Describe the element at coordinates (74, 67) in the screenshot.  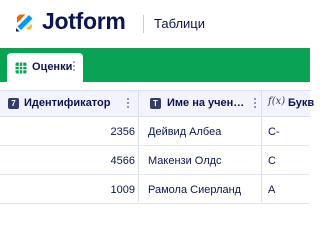
I see `tab-options-icon` at that location.